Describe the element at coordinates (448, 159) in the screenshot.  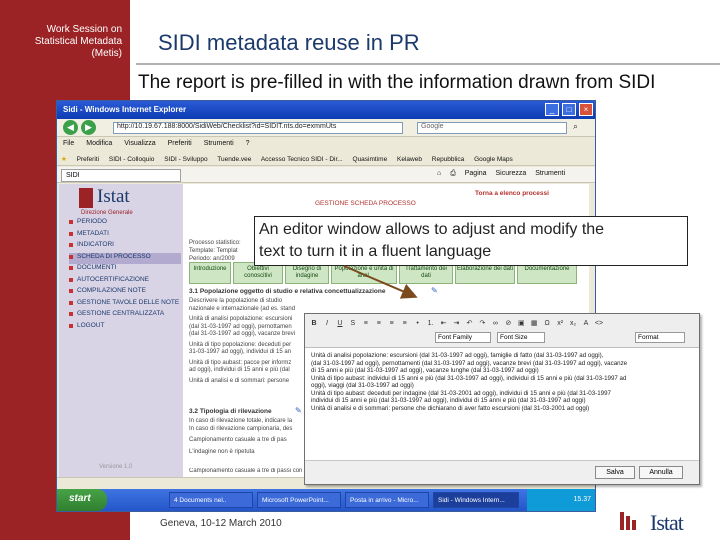
I see `fav-repubblica: Repubblica` at that location.